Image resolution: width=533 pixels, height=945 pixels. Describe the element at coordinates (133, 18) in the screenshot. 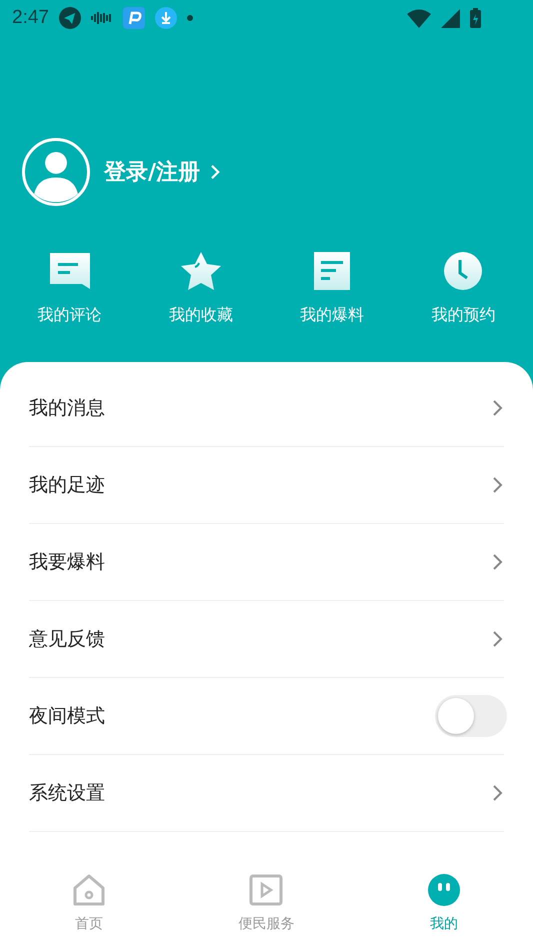

I see `app-icon` at that location.